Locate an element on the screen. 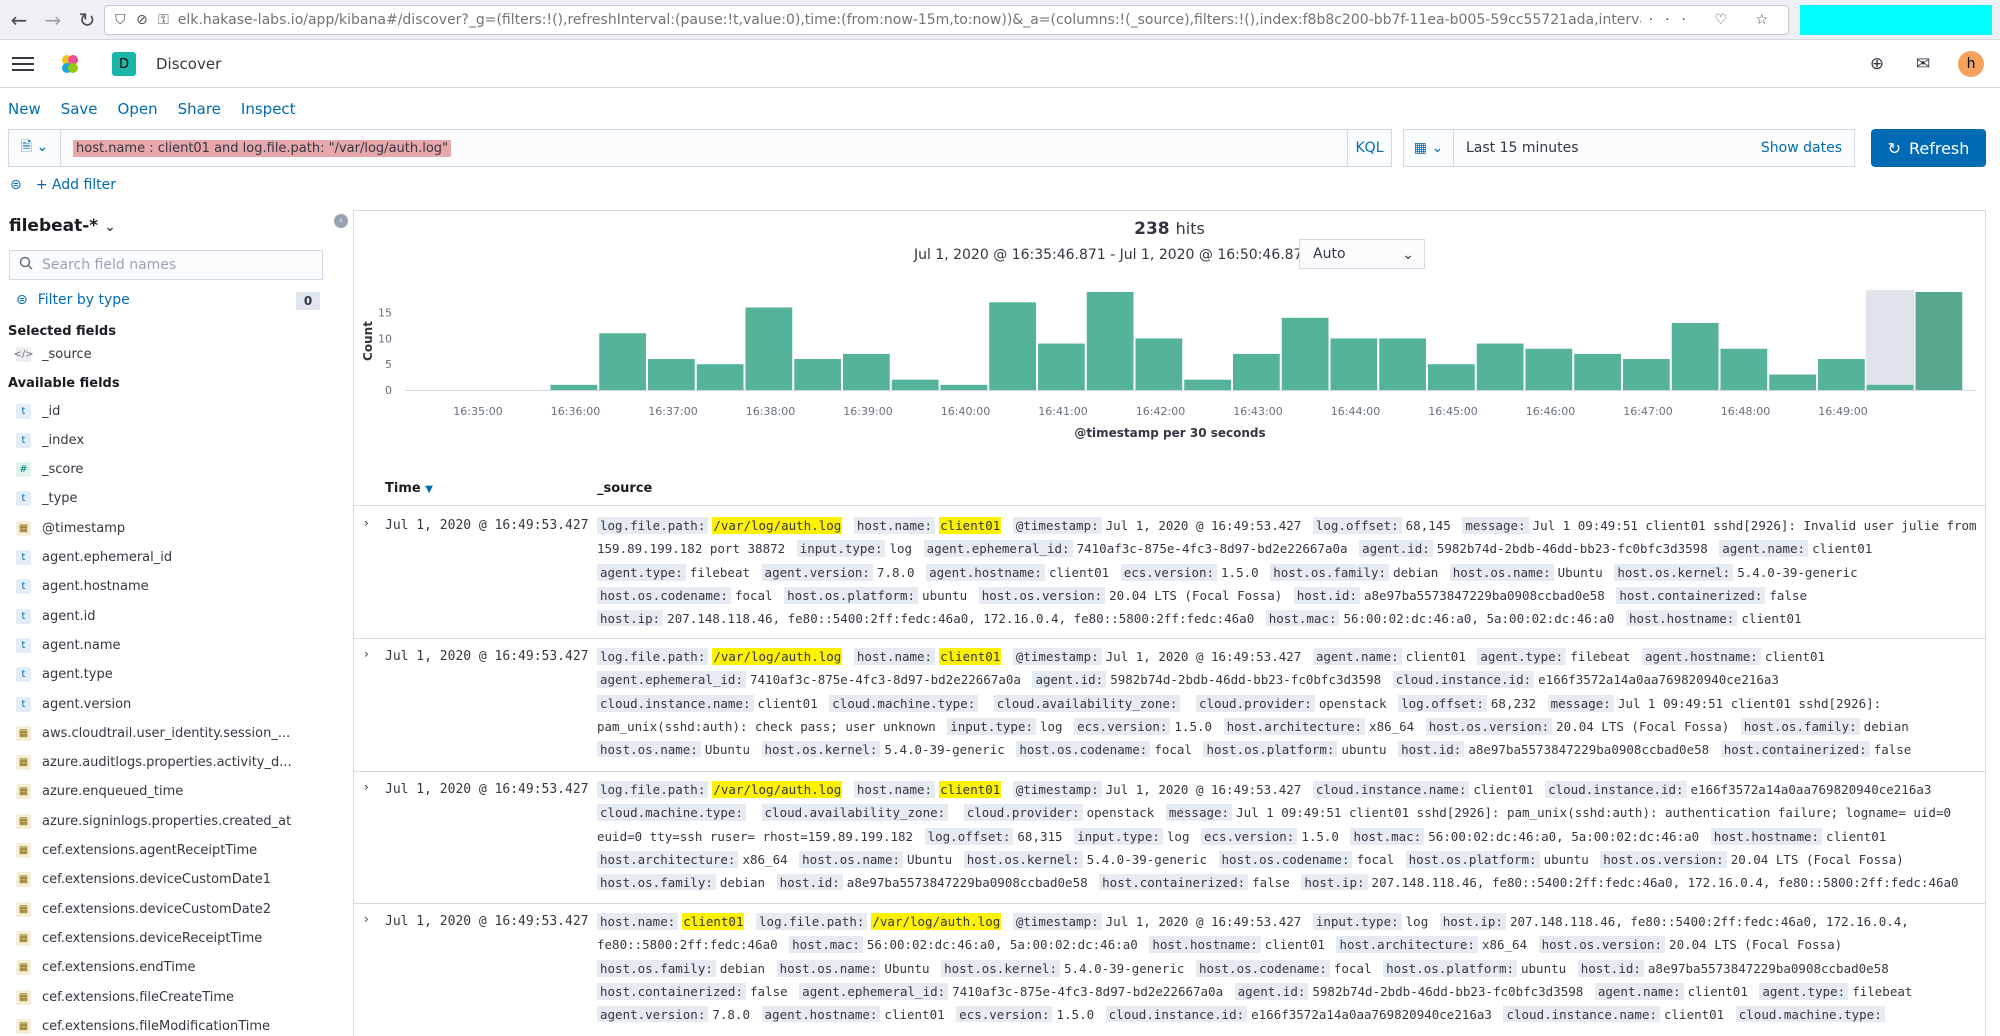  field-item: ▦ azure.enqueued_time is located at coordinates (99, 792).